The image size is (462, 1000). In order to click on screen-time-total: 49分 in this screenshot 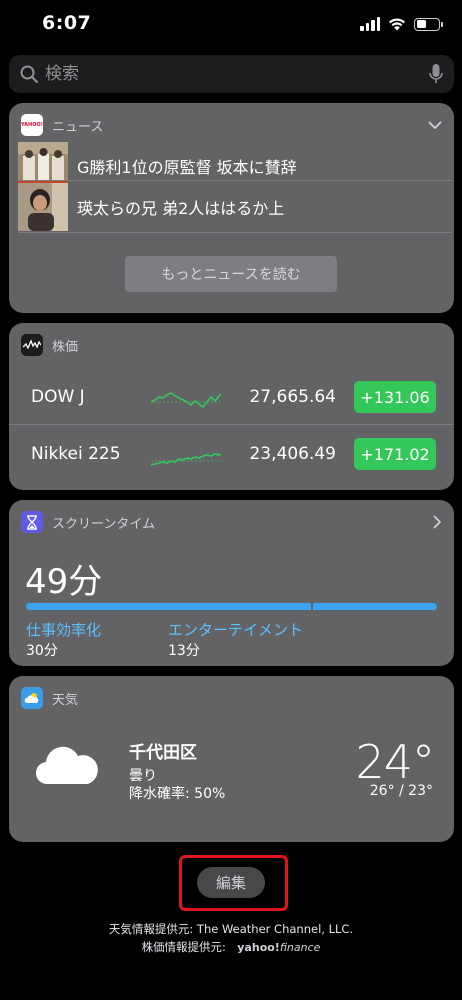, I will do `click(64, 582)`.